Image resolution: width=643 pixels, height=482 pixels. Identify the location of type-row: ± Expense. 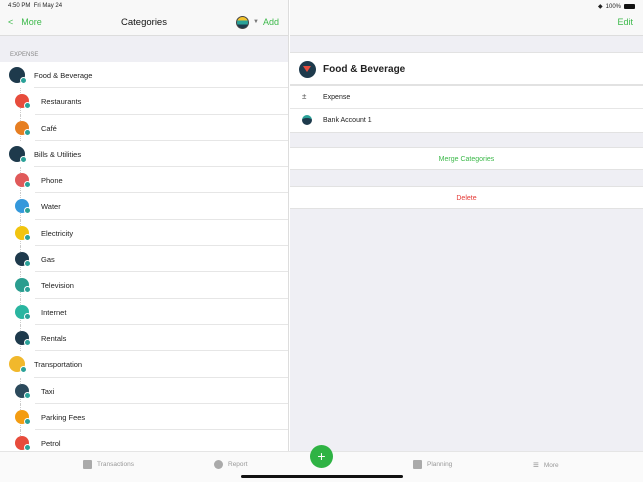
(466, 97).